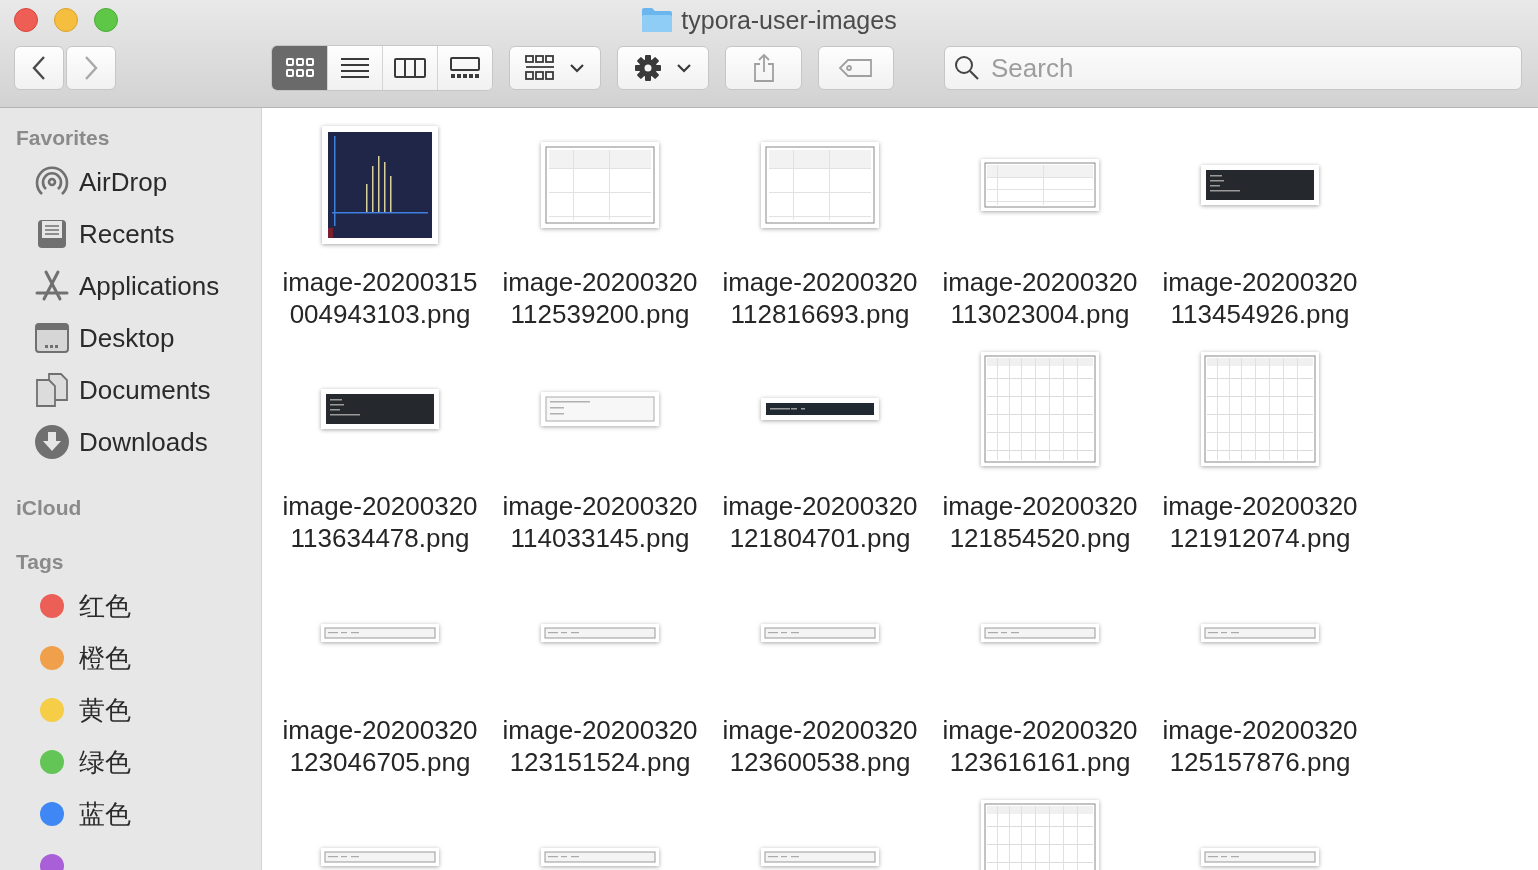 Image resolution: width=1538 pixels, height=870 pixels. I want to click on folder-icon, so click(657, 20).